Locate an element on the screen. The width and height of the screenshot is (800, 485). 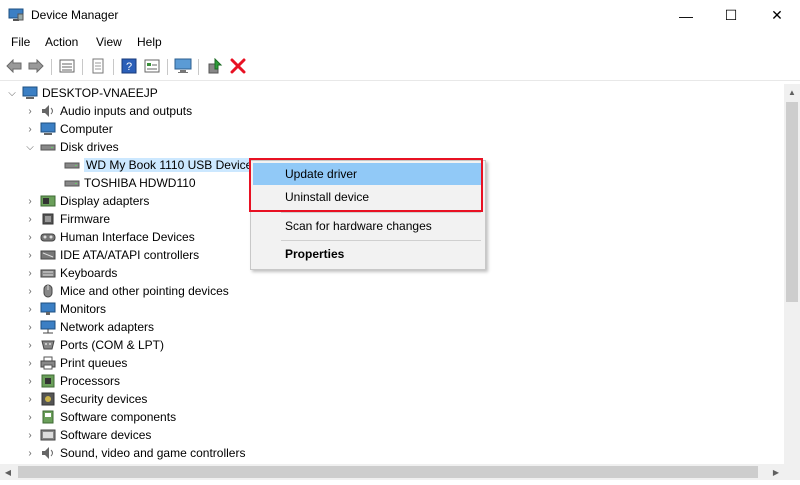
help-button: ? is located at coordinates (129, 66).